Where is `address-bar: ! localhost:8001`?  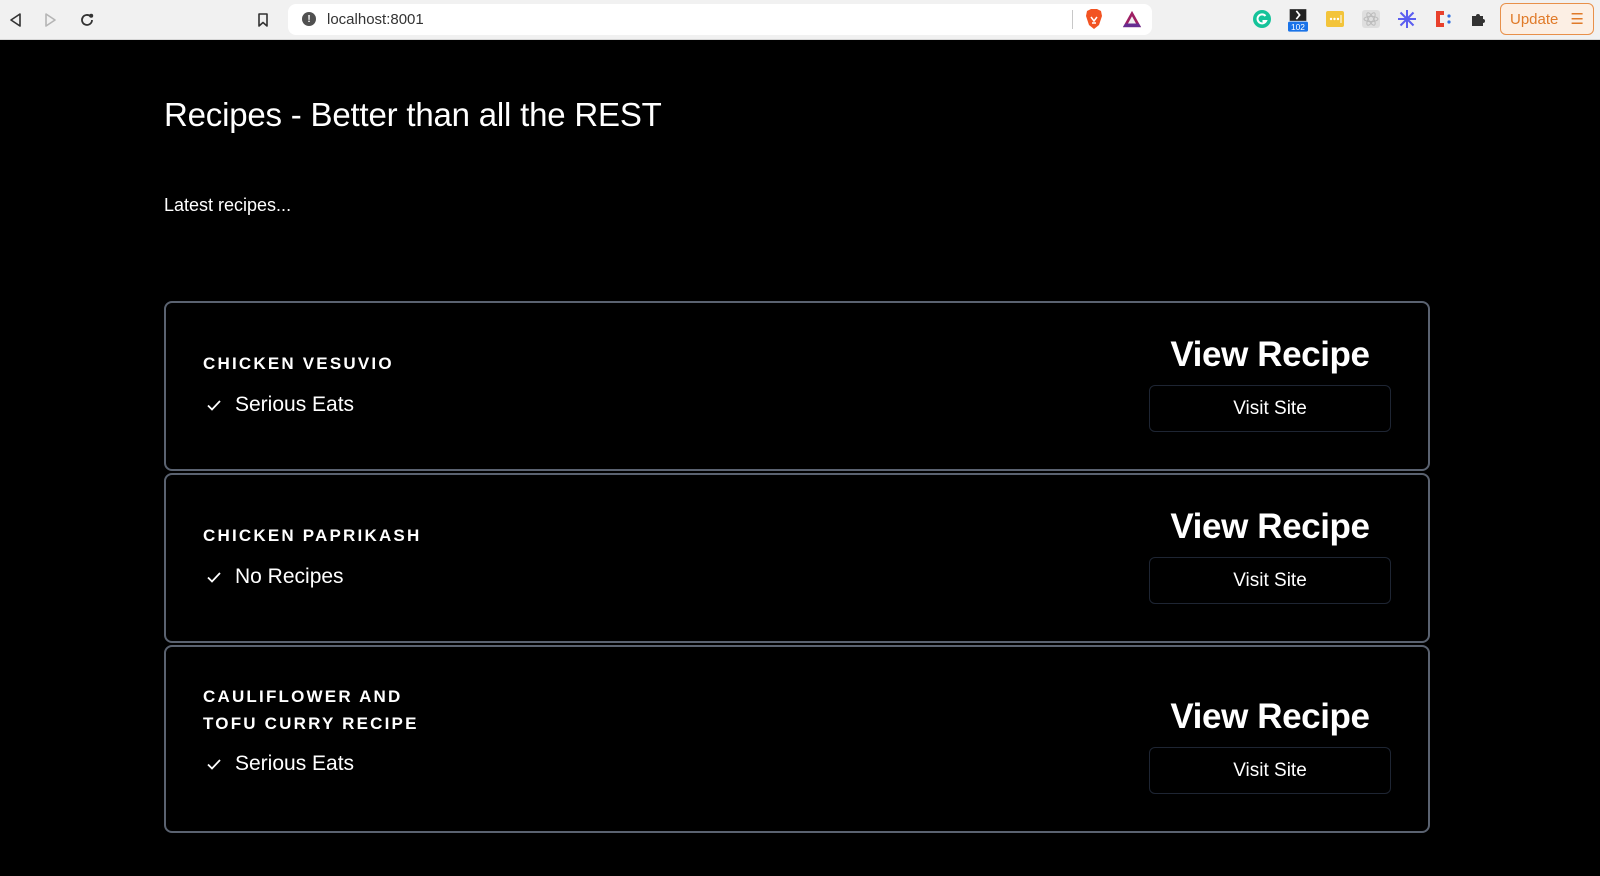
address-bar: ! localhost:8001 is located at coordinates (720, 19).